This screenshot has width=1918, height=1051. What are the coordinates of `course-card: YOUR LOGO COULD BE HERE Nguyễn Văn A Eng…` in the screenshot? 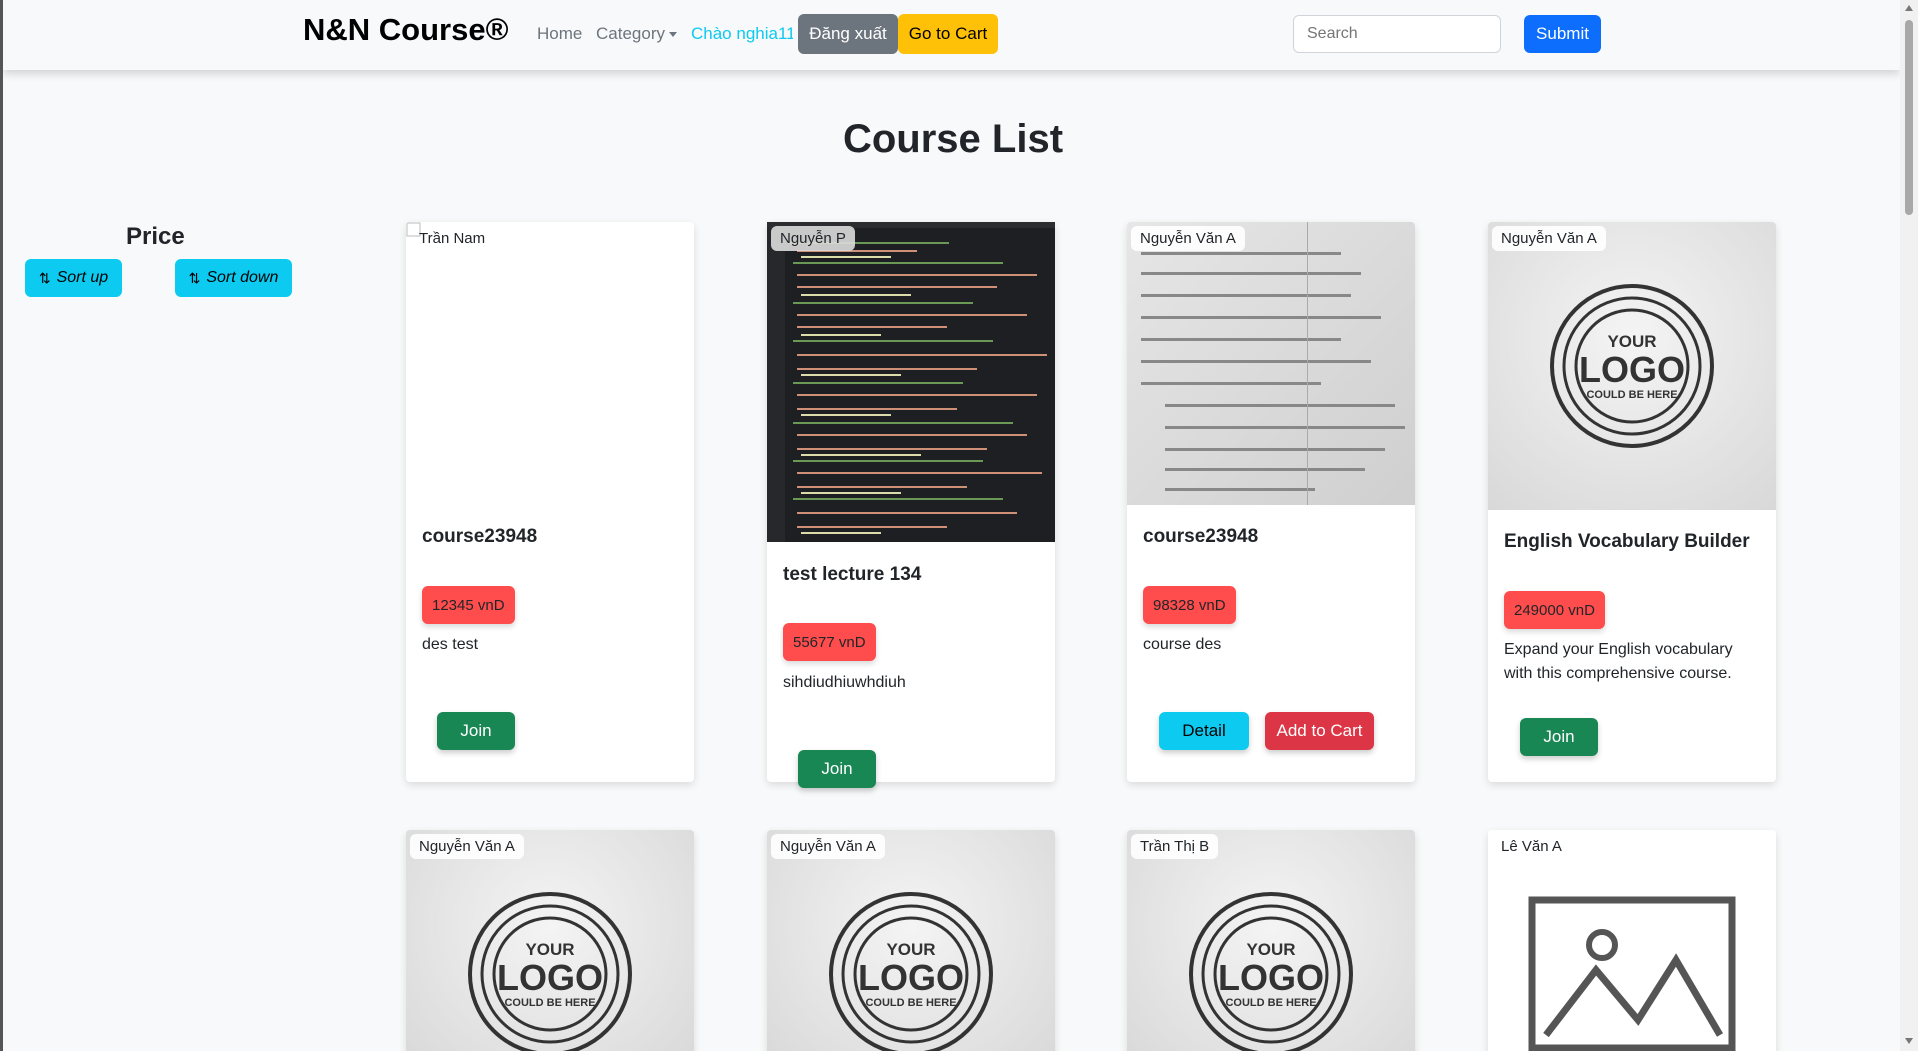 It's located at (1632, 502).